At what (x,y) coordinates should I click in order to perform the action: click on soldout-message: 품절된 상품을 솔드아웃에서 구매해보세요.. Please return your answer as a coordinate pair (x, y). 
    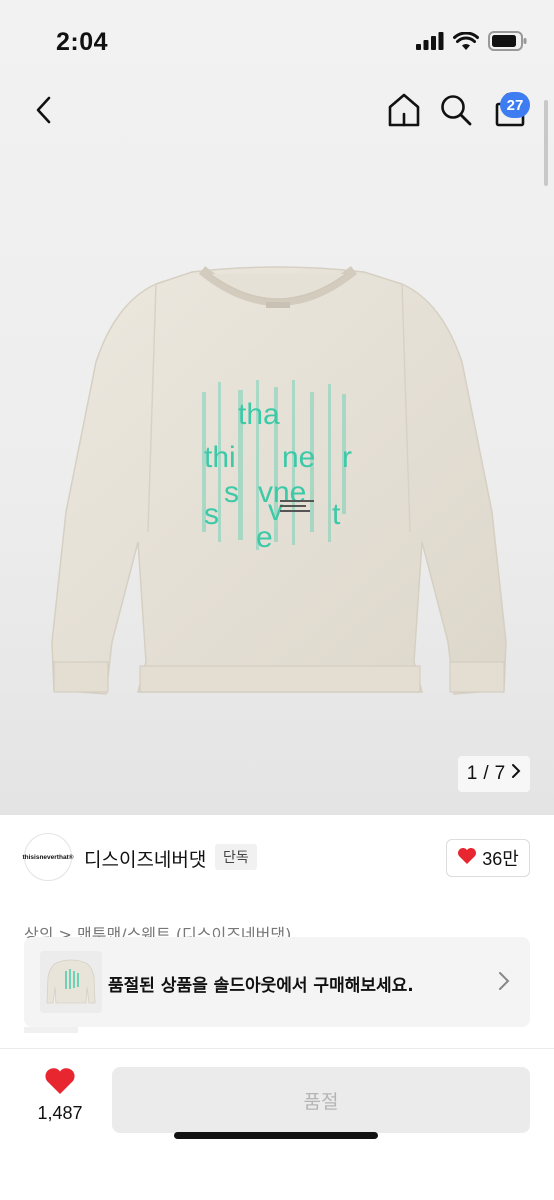
    Looking at the image, I should click on (261, 986).